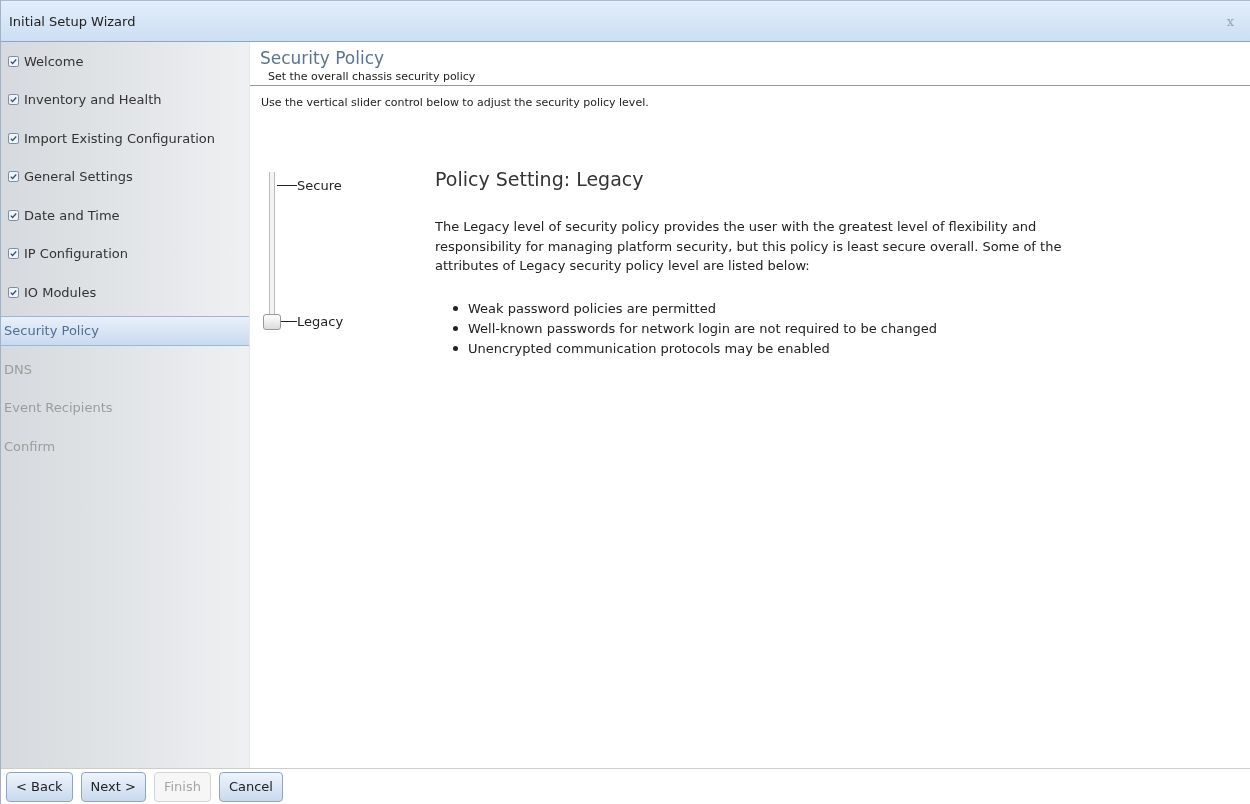  I want to click on slider-label: Secure, so click(319, 185).